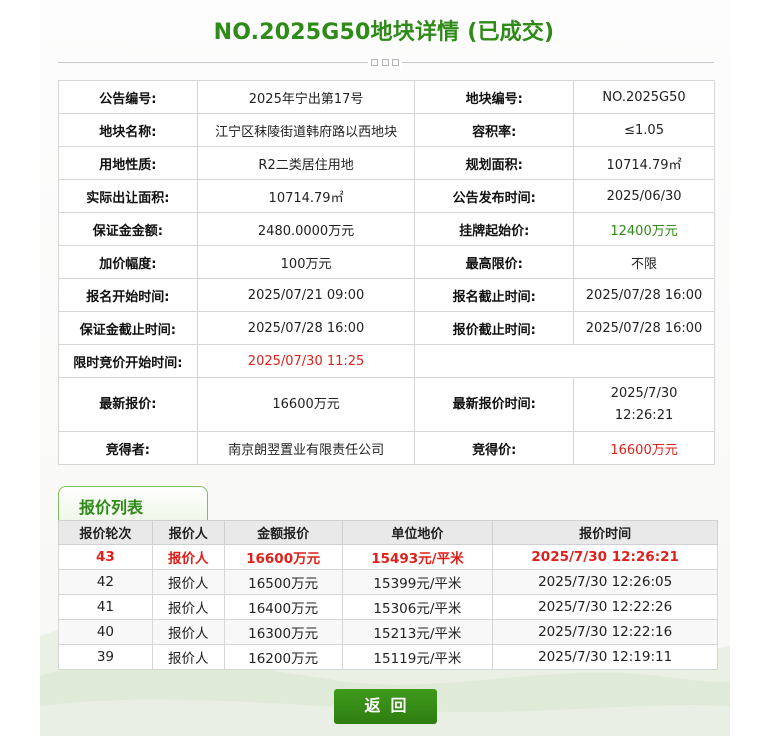 This screenshot has height=736, width=768. Describe the element at coordinates (306, 262) in the screenshot. I see `increment-value: 100万元` at that location.